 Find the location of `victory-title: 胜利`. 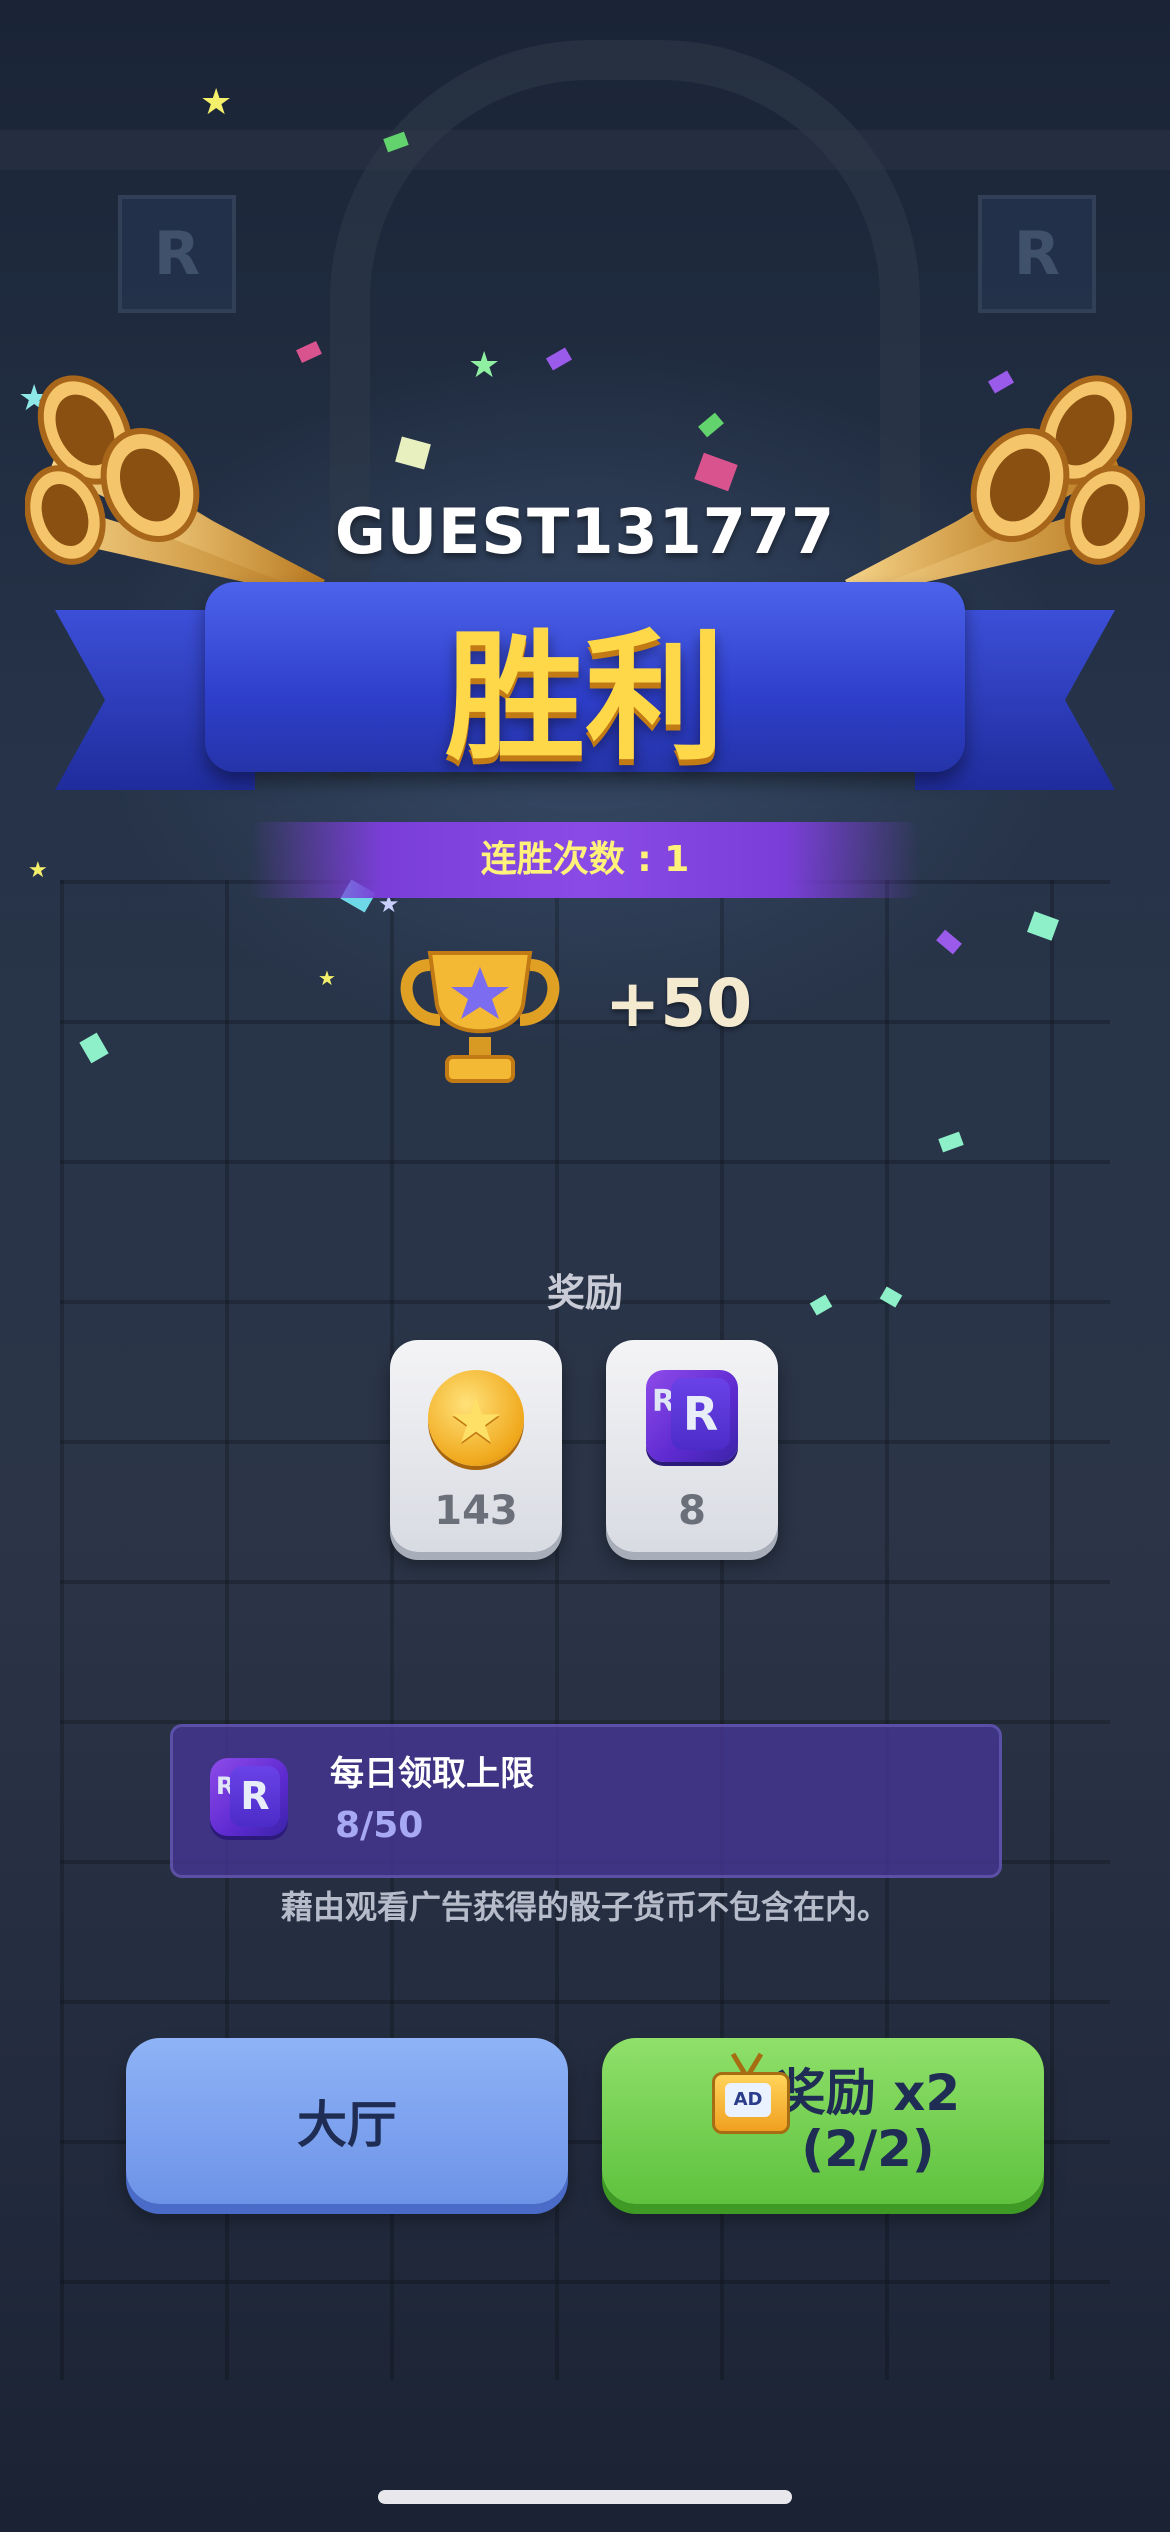

victory-title: 胜利 is located at coordinates (584, 698).